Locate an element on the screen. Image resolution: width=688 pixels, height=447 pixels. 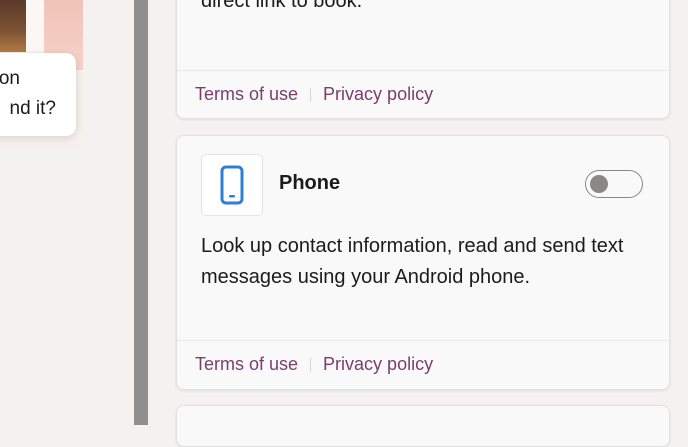
panel-divider is located at coordinates (141, 212).